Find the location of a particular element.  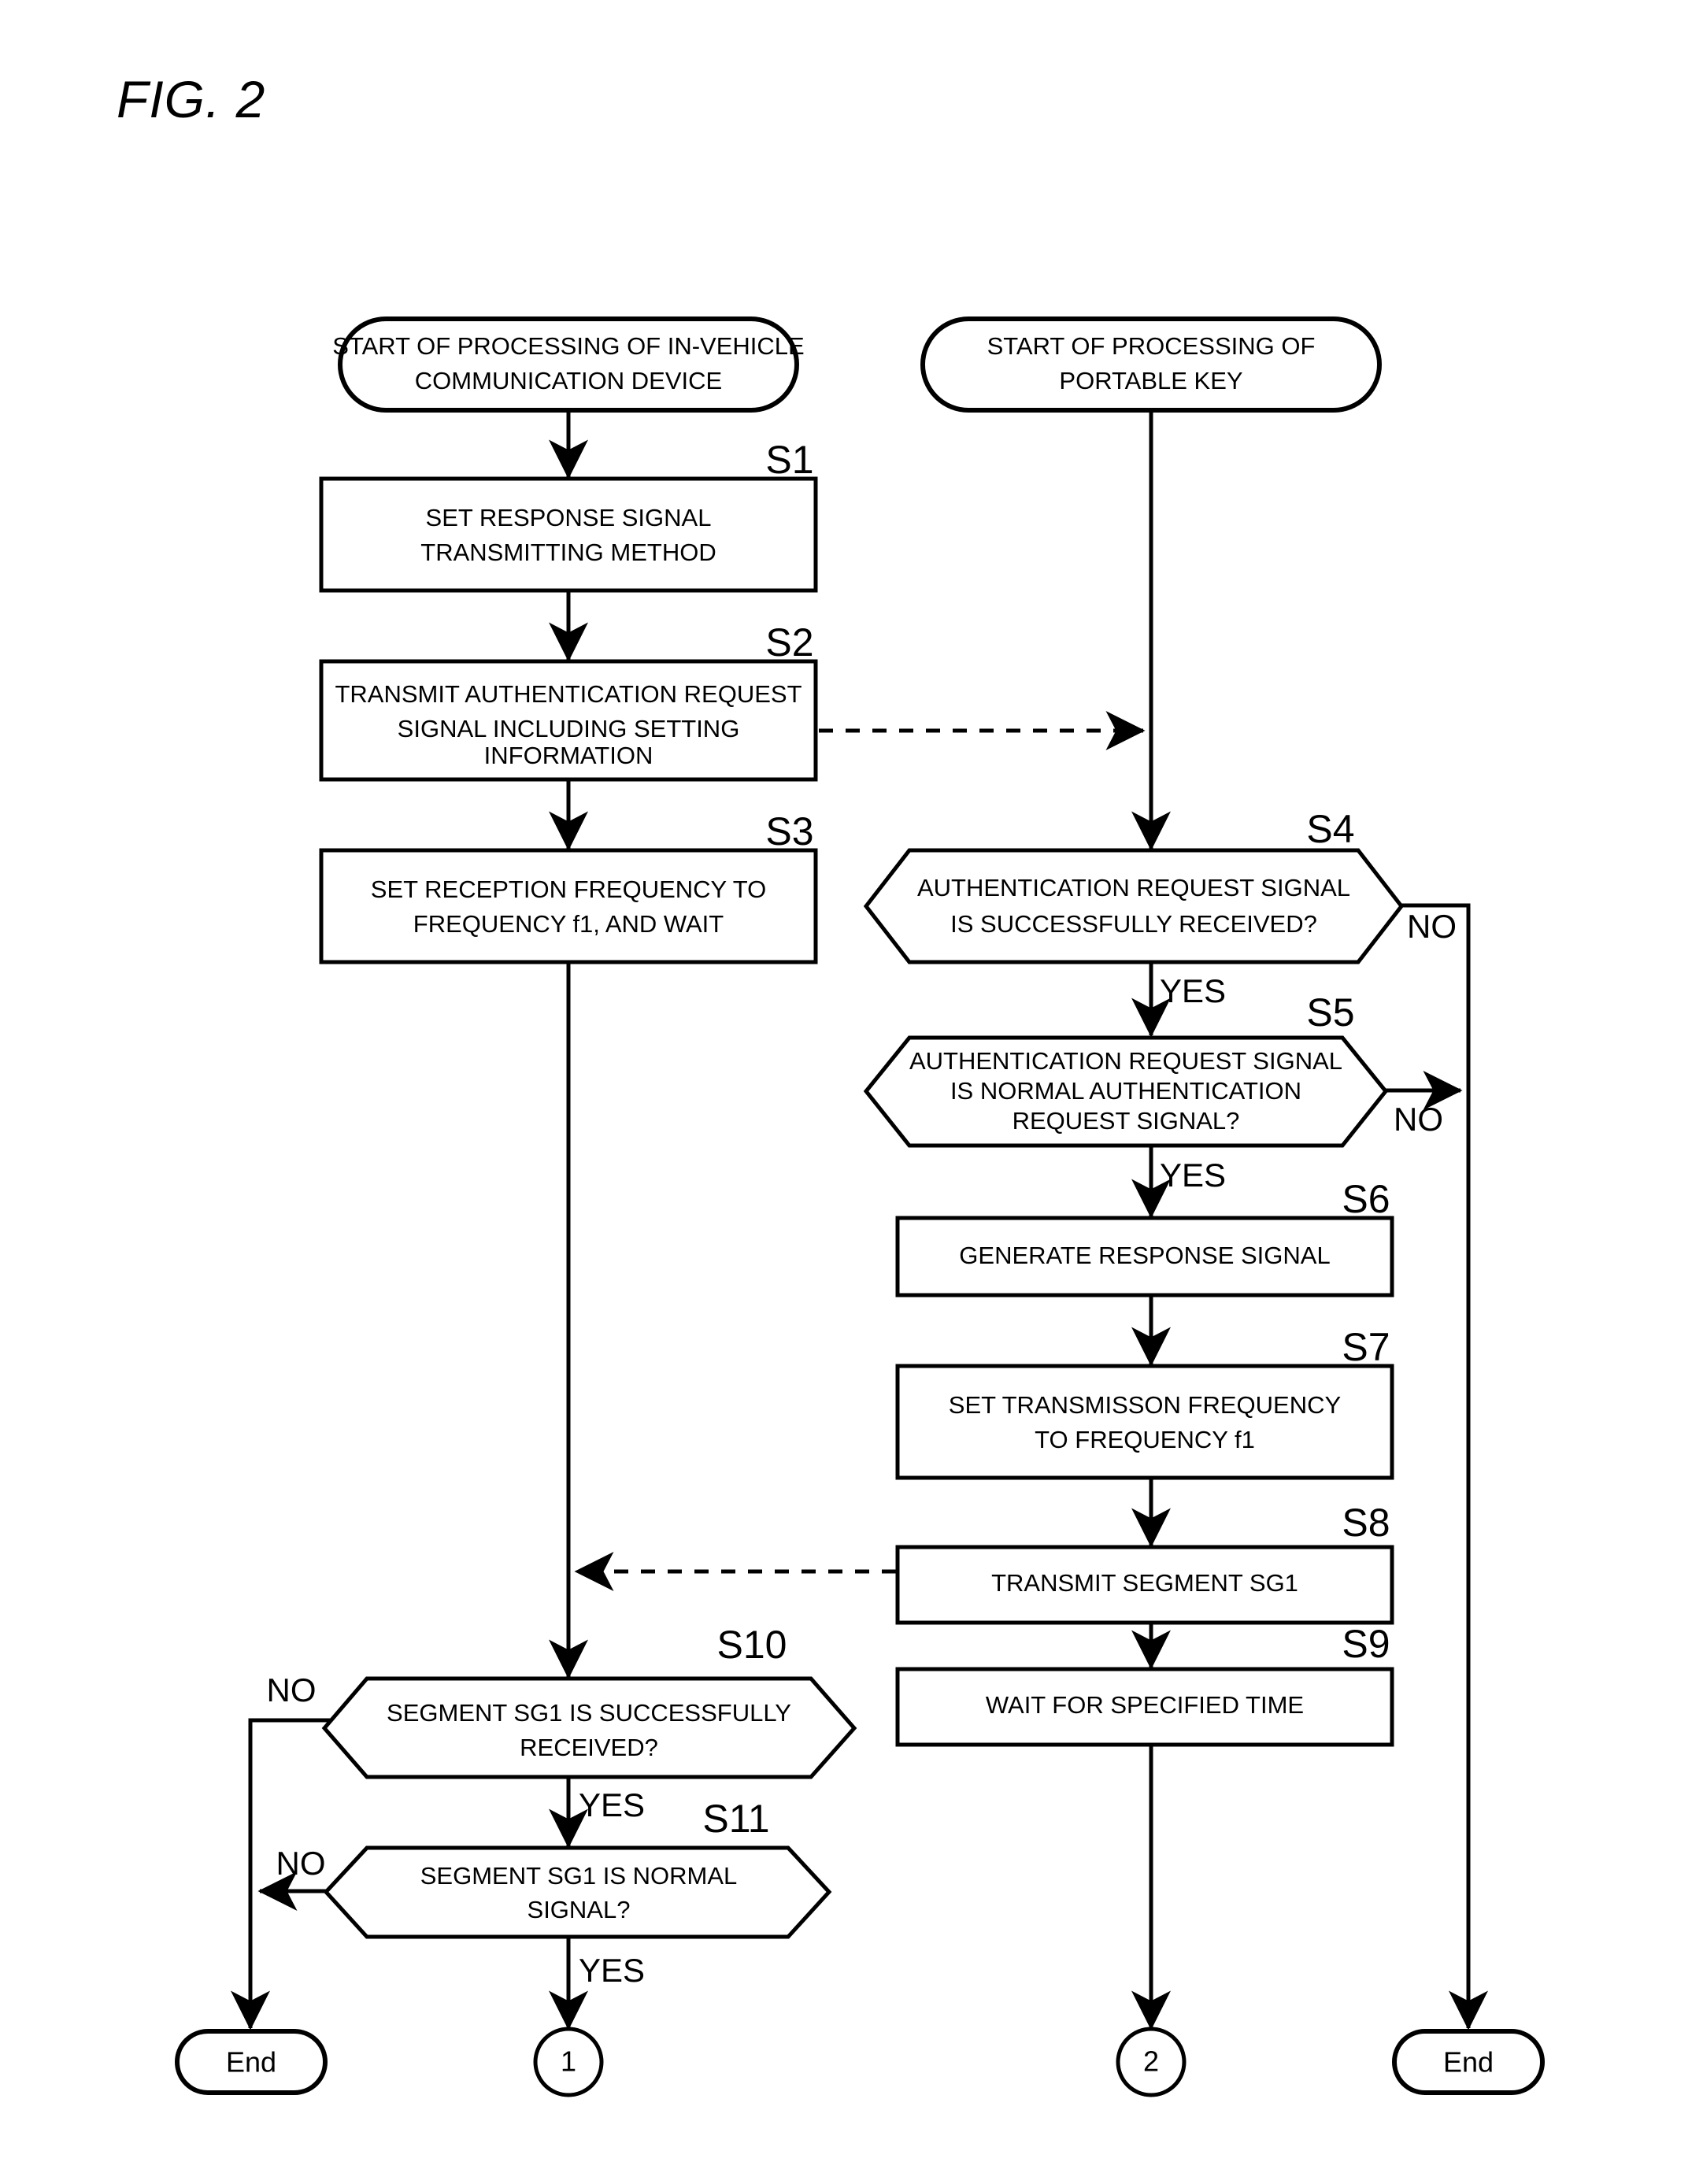

step-s5-label: S5 is located at coordinates (1330, 1012).